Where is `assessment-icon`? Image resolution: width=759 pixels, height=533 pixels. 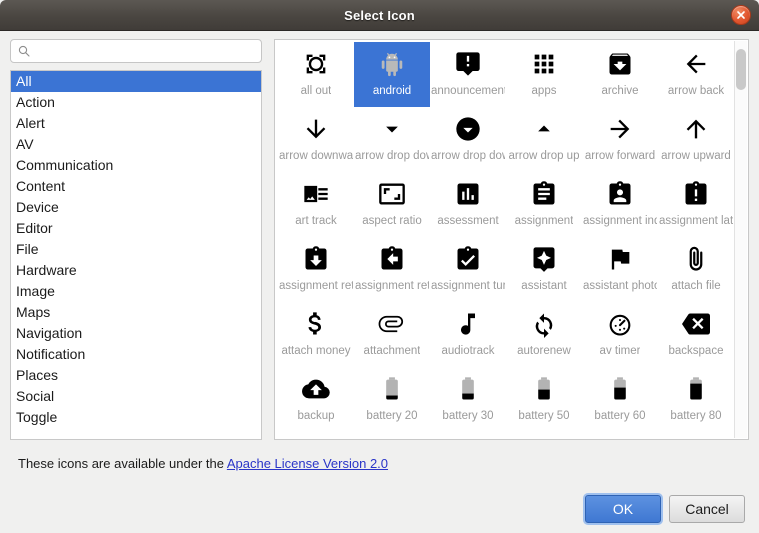 assessment-icon is located at coordinates (468, 194).